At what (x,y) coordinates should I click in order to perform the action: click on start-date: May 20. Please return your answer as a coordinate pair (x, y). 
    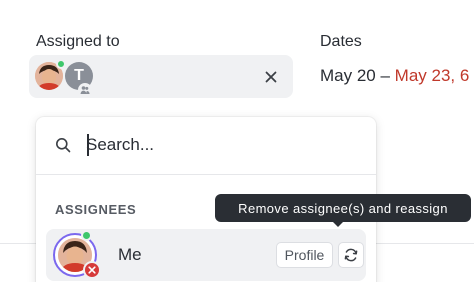
    Looking at the image, I should click on (348, 75).